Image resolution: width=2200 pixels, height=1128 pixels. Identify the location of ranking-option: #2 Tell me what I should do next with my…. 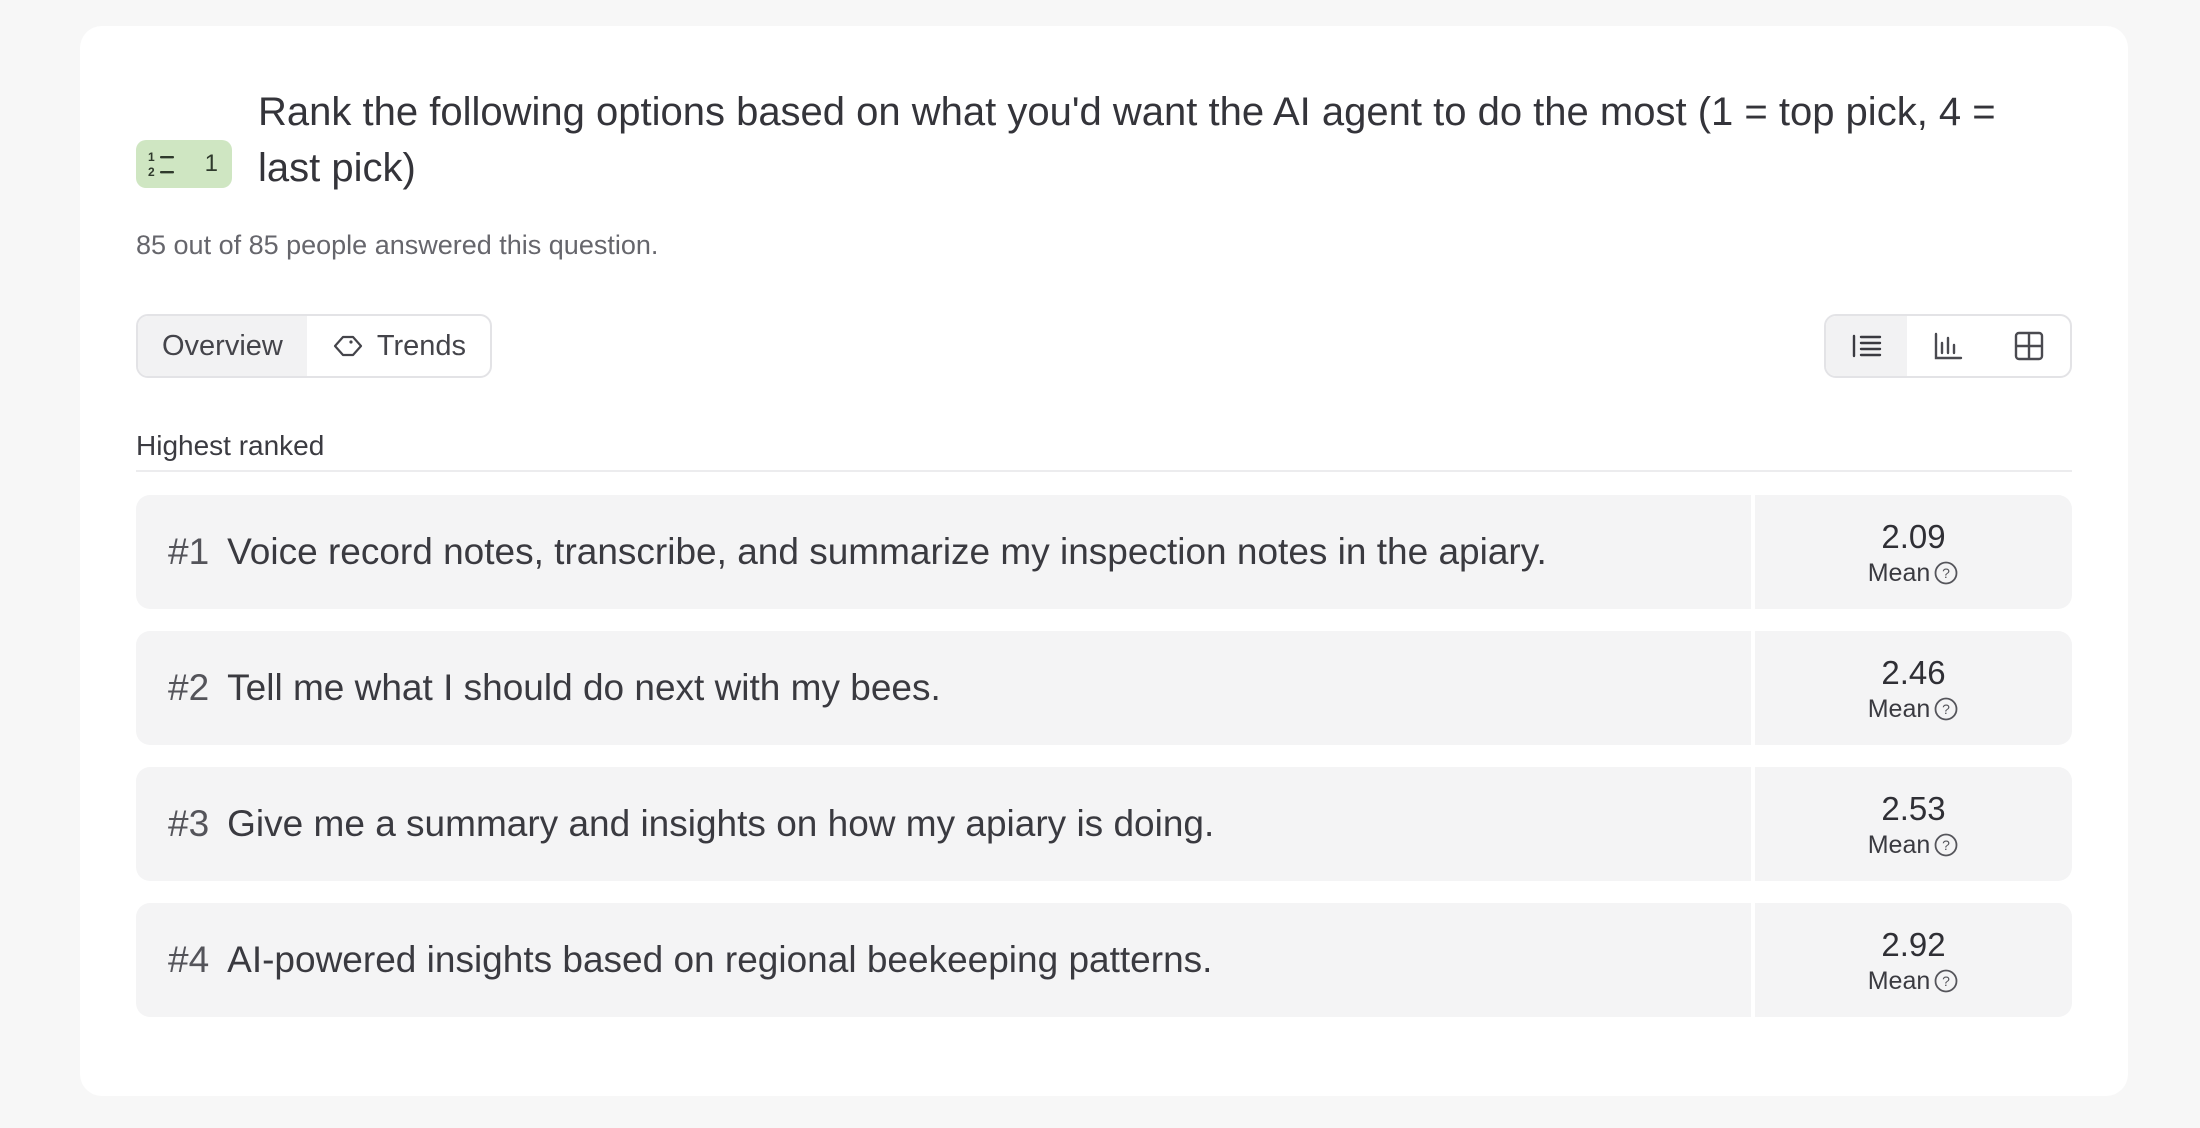
(943, 688).